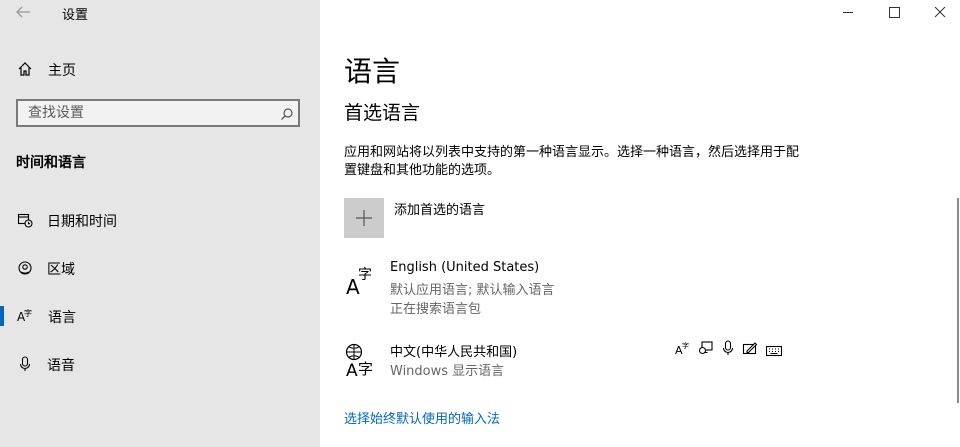 This screenshot has width=960, height=447. I want to click on keyboard-icon, so click(774, 351).